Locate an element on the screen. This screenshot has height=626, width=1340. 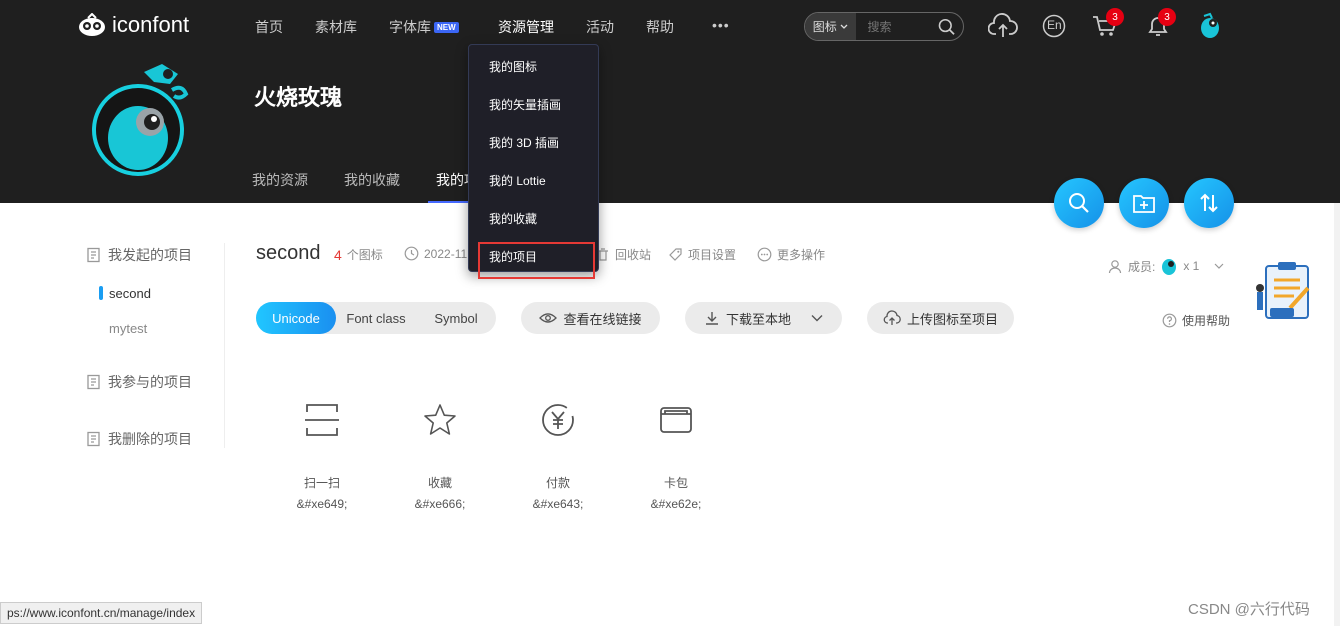
search-input is located at coordinates (902, 26).